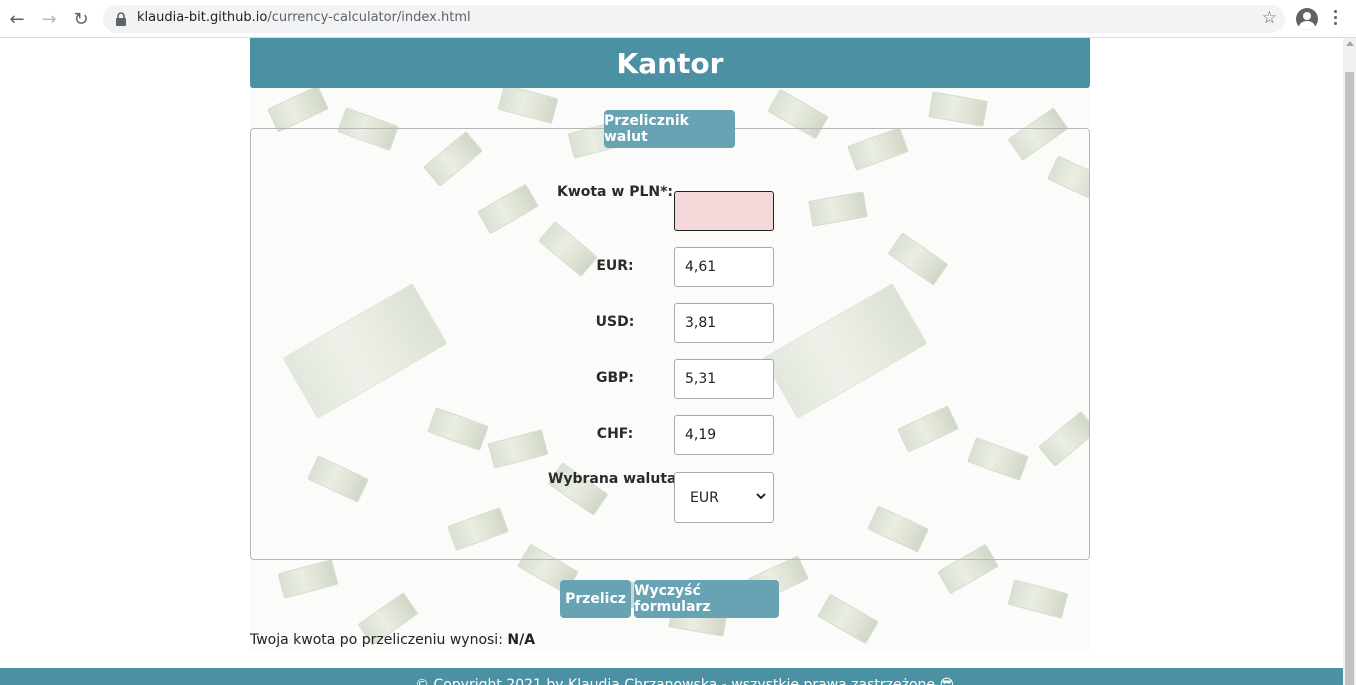 The image size is (1356, 685). Describe the element at coordinates (615, 322) in the screenshot. I see `label-usd: USD:` at that location.